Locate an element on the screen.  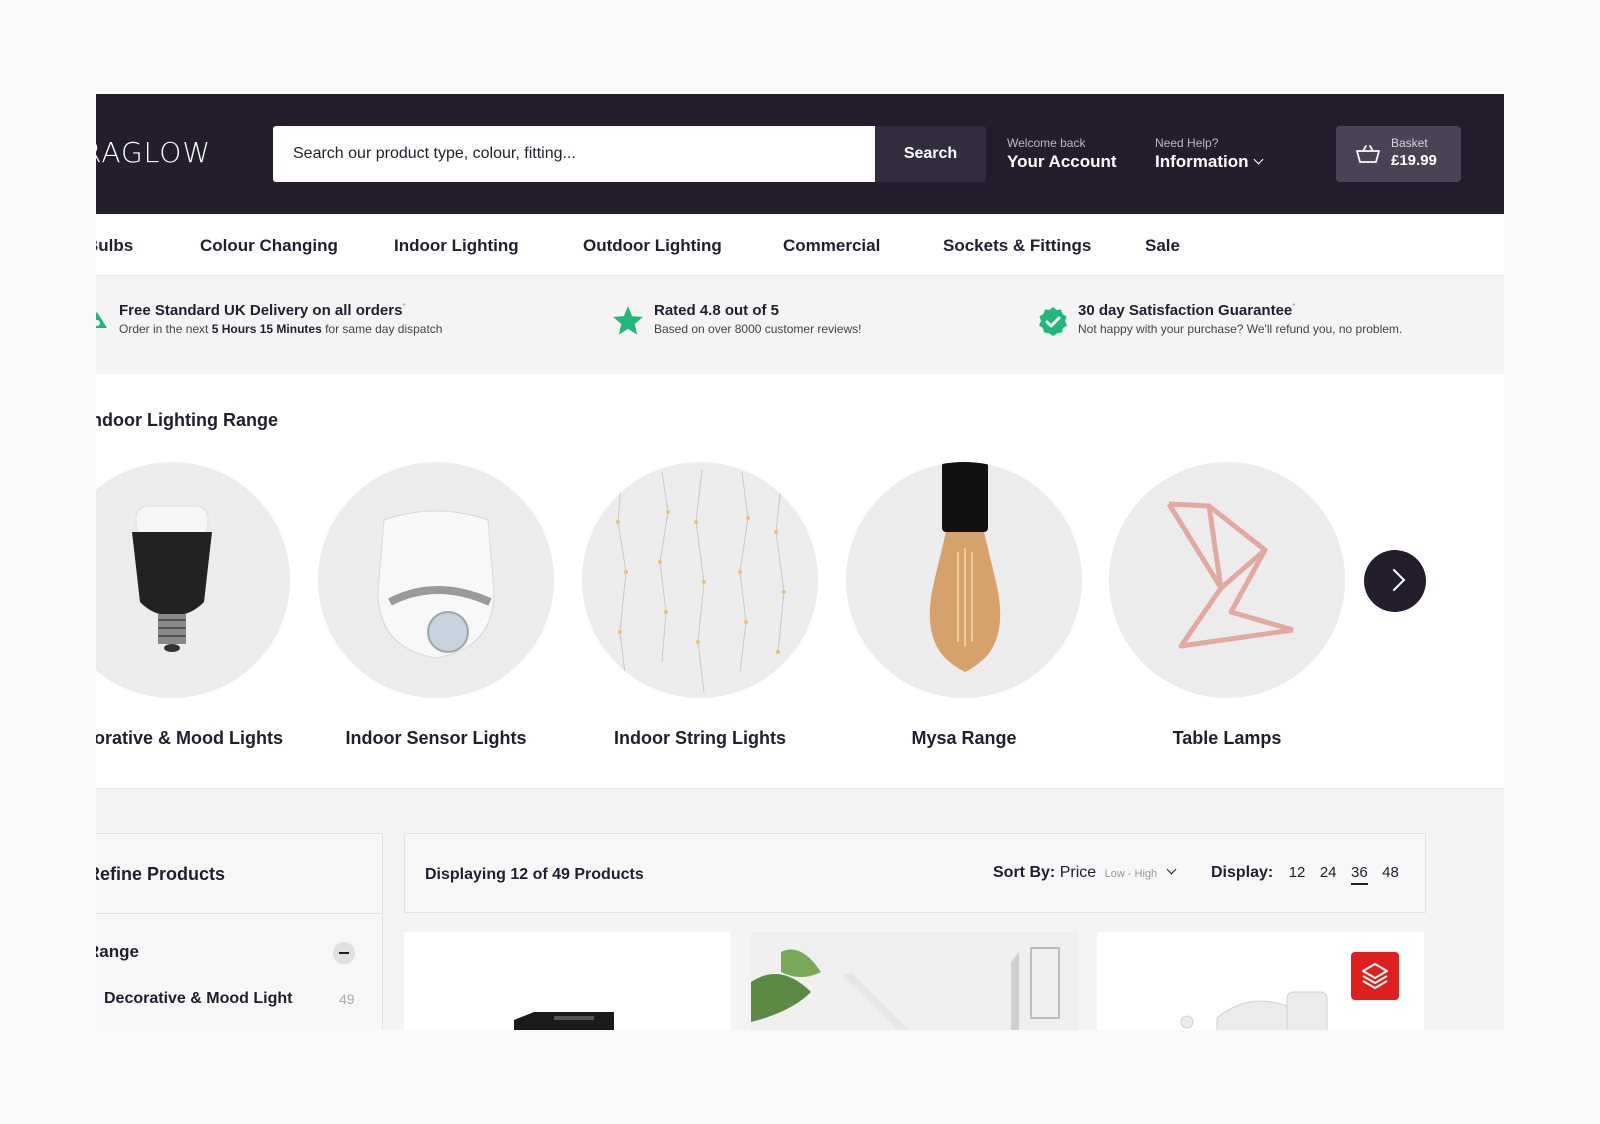
collapse-toggle is located at coordinates (344, 953).